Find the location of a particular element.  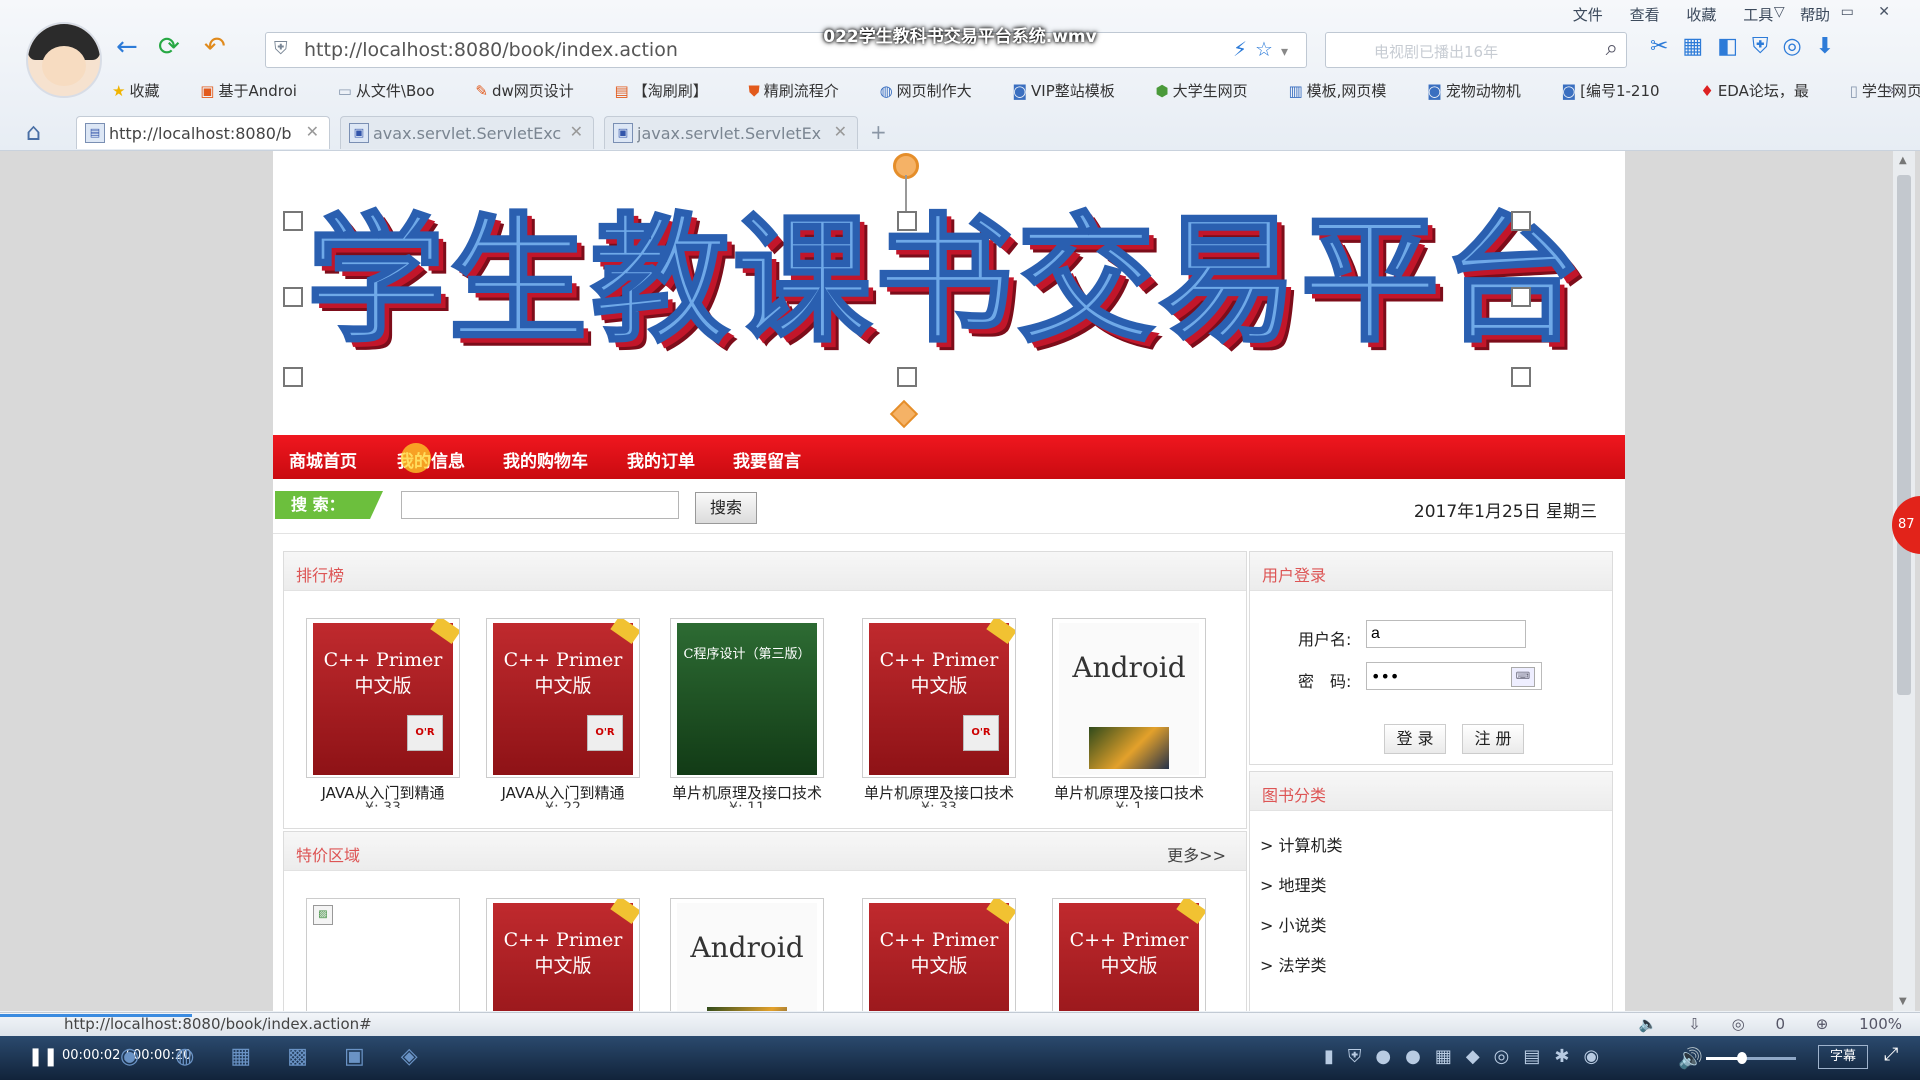

bookmark-item: ◙ [编号1-210 is located at coordinates (1620, 91).